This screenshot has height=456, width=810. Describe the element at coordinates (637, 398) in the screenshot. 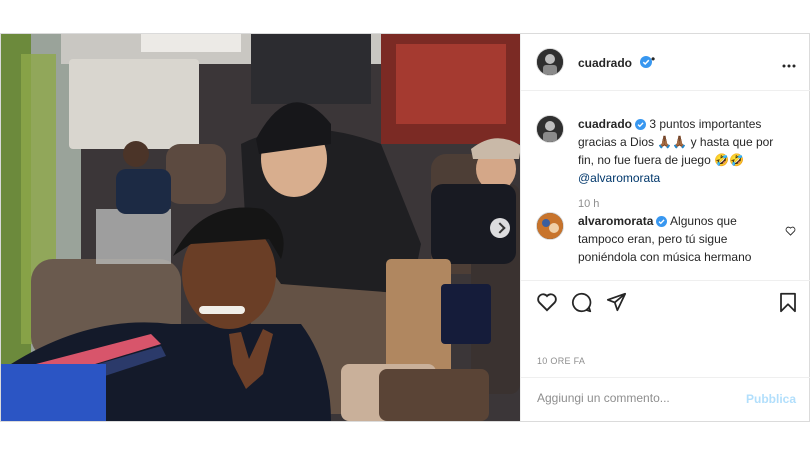

I see `add-comment-input` at that location.